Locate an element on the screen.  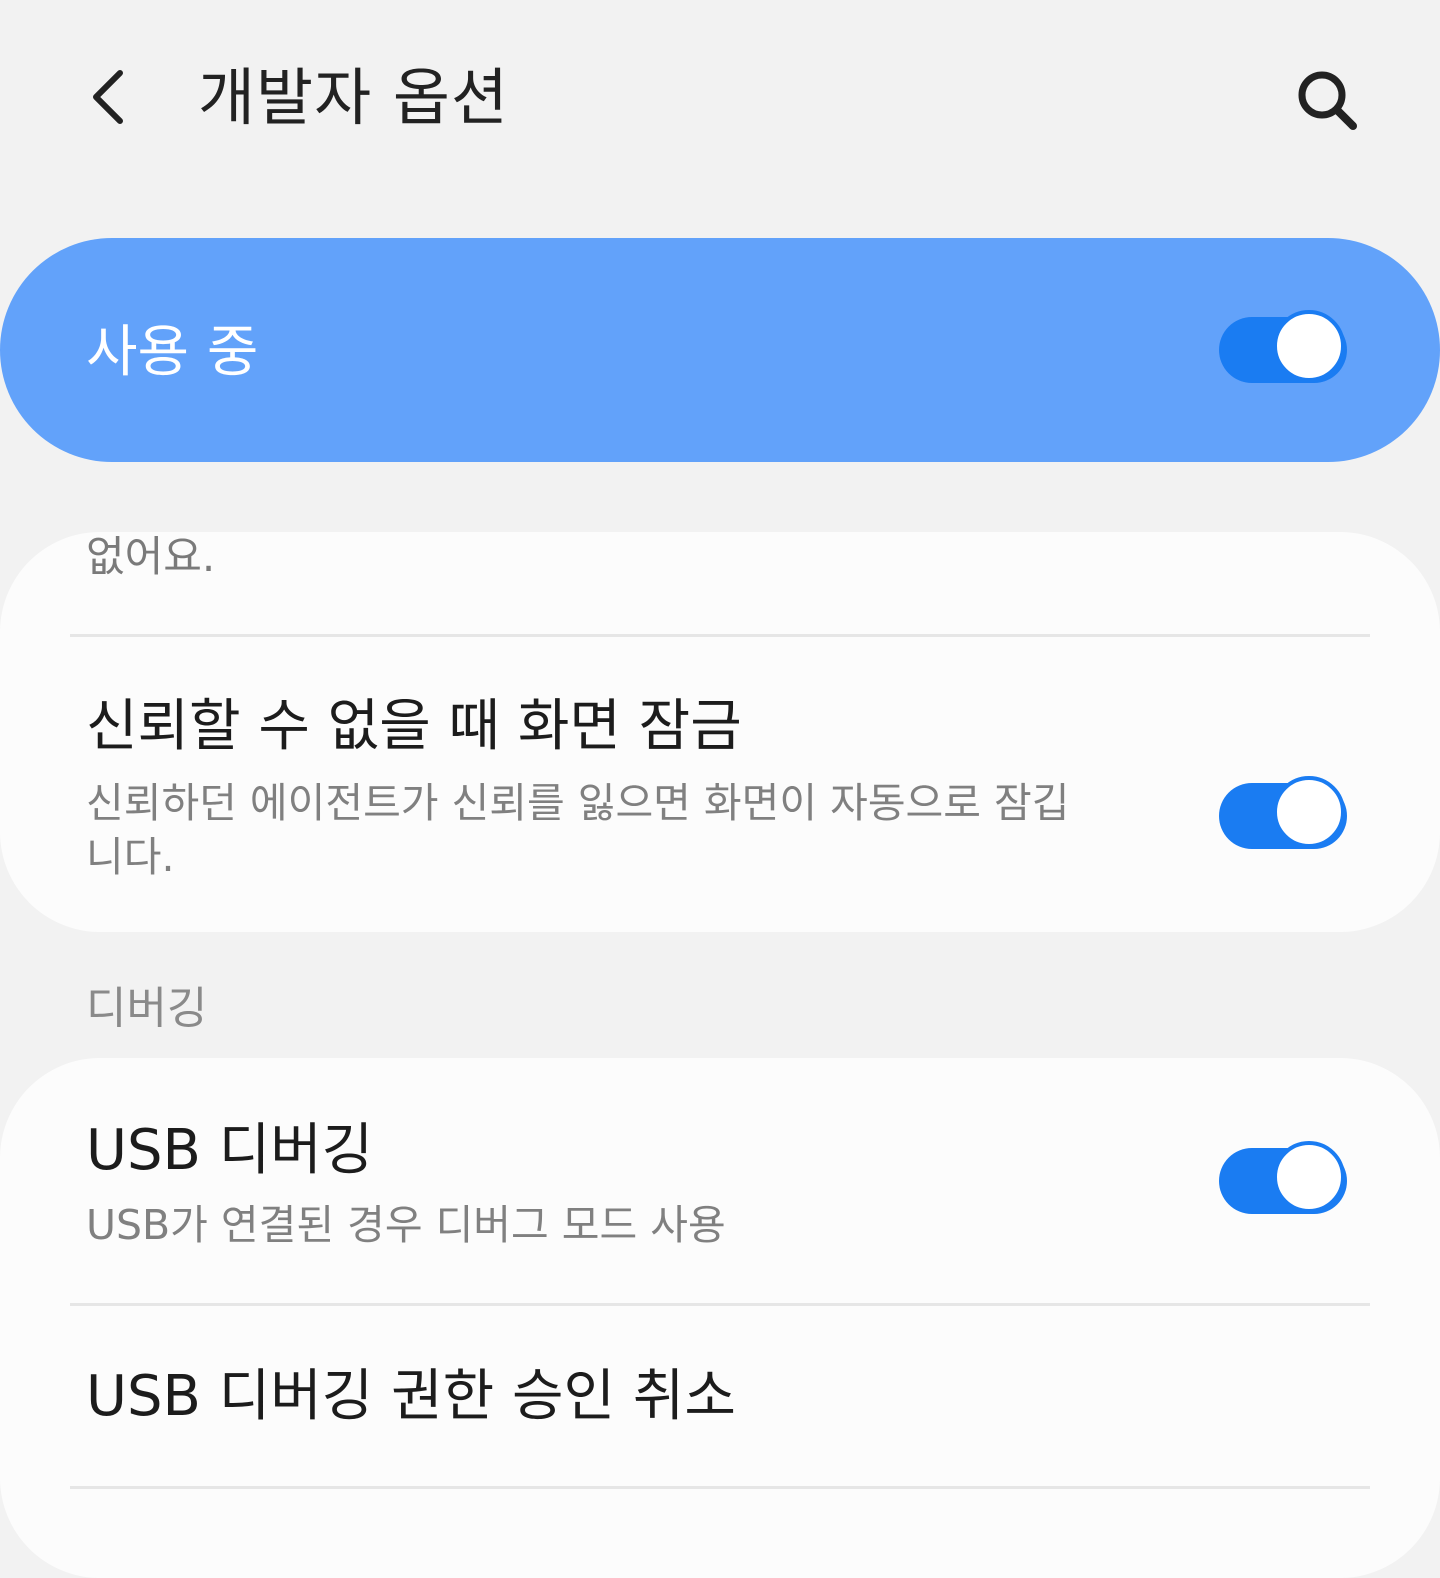
item-description: 신뢰하던 에이전트가 신뢰를 잃으면 화면이 자동으로 잠깁니다. is located at coordinates (578, 830).